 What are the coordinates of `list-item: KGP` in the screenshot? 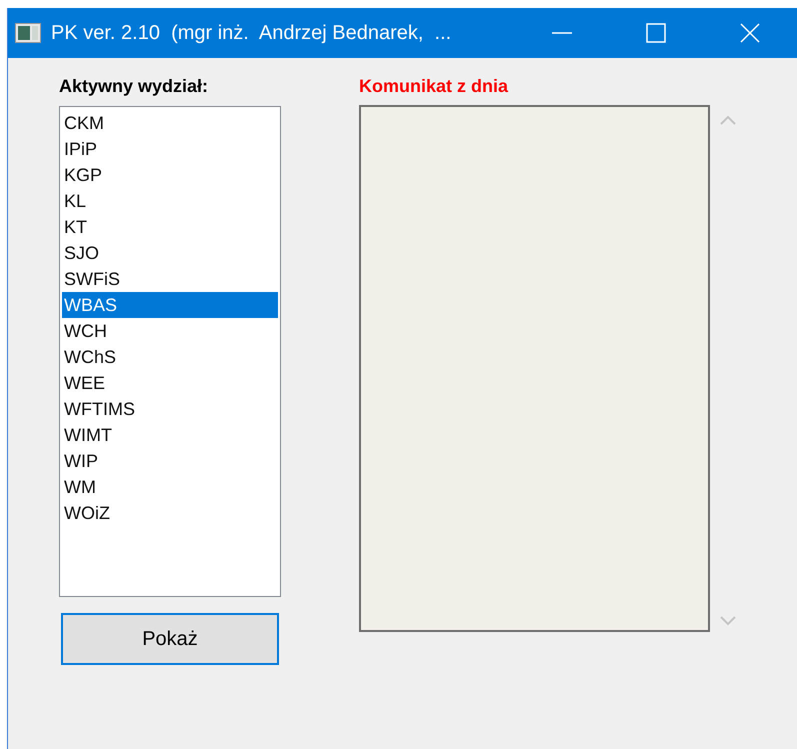 It's located at (170, 175).